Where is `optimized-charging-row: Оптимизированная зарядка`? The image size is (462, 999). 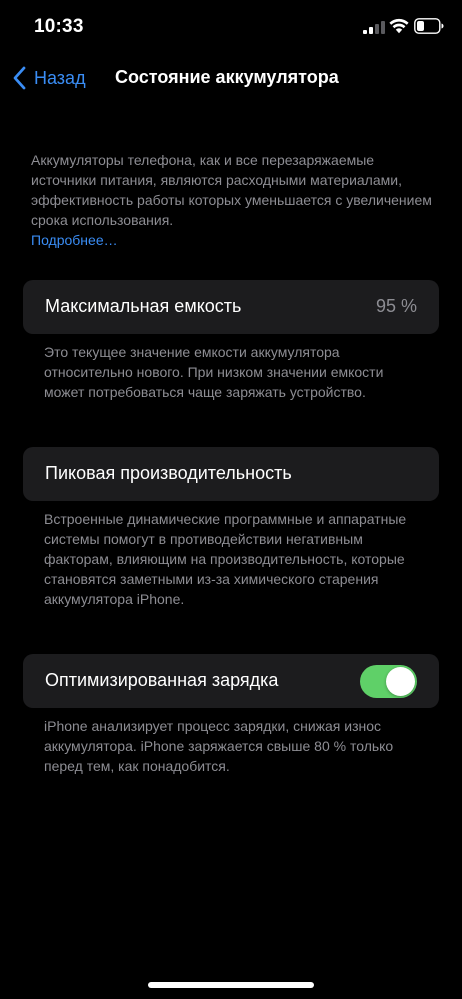 optimized-charging-row: Оптимизированная зарядка is located at coordinates (231, 681).